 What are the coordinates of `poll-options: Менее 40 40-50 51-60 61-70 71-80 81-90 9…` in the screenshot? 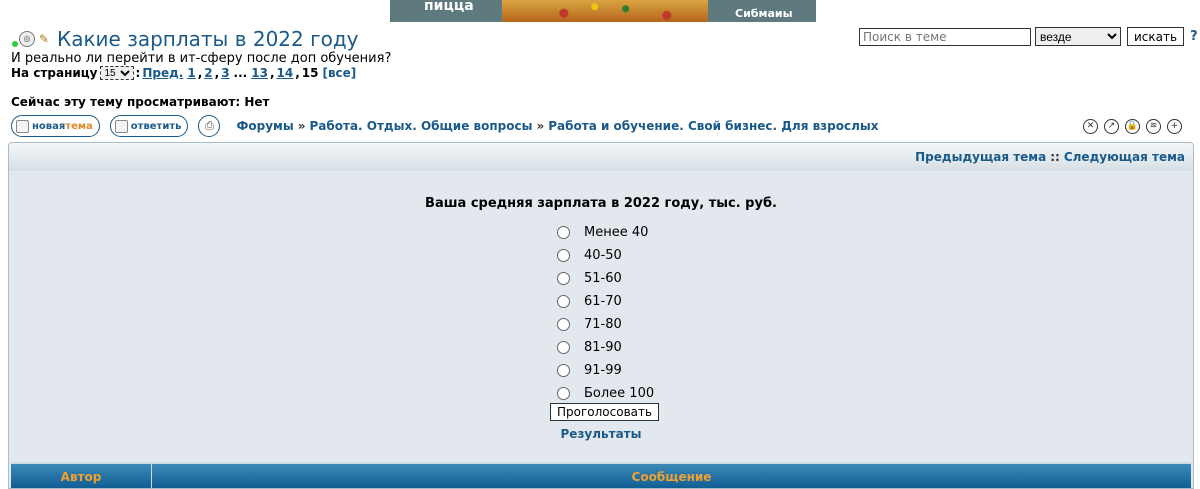 It's located at (605, 313).